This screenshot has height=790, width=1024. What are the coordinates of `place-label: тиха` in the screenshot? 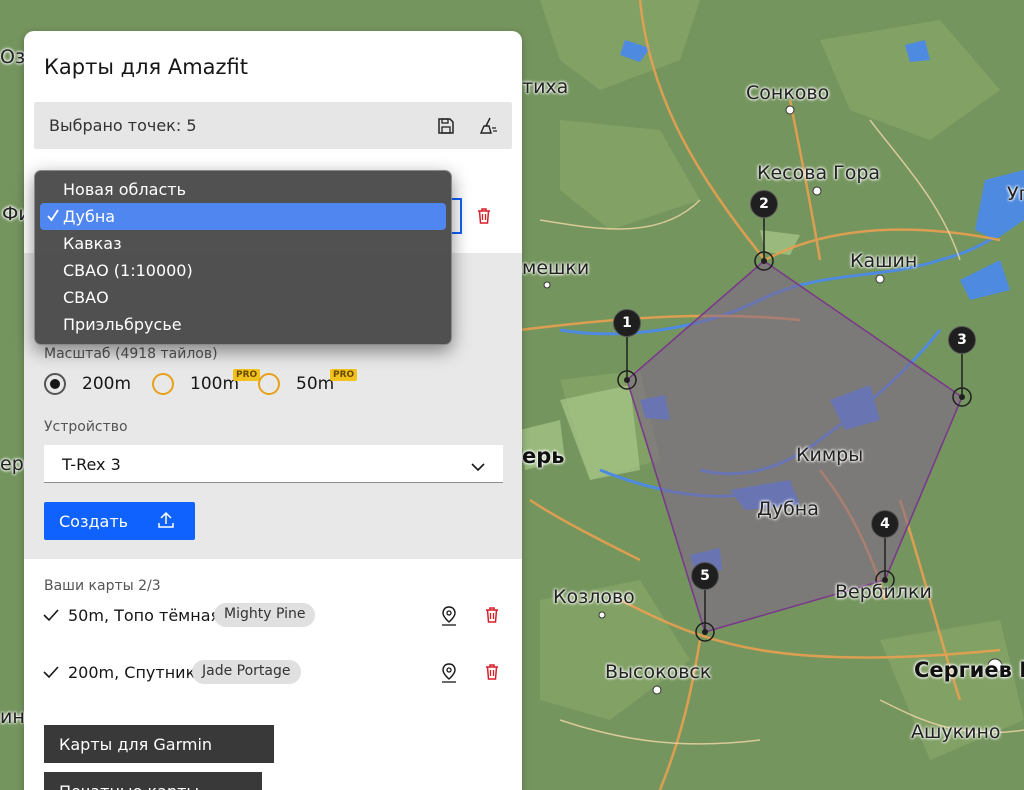 It's located at (545, 87).